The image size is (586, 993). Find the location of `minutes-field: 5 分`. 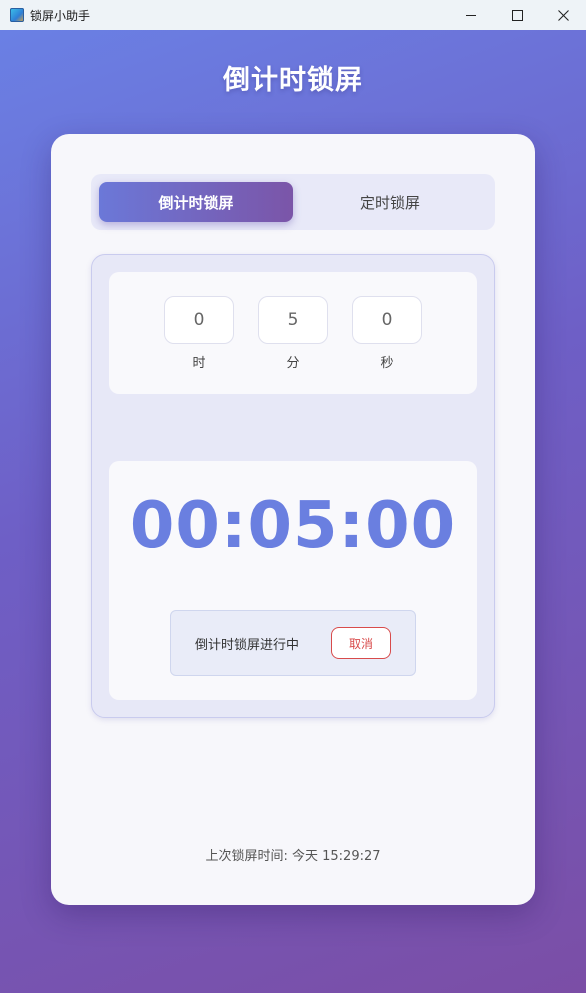

minutes-field: 5 分 is located at coordinates (293, 333).